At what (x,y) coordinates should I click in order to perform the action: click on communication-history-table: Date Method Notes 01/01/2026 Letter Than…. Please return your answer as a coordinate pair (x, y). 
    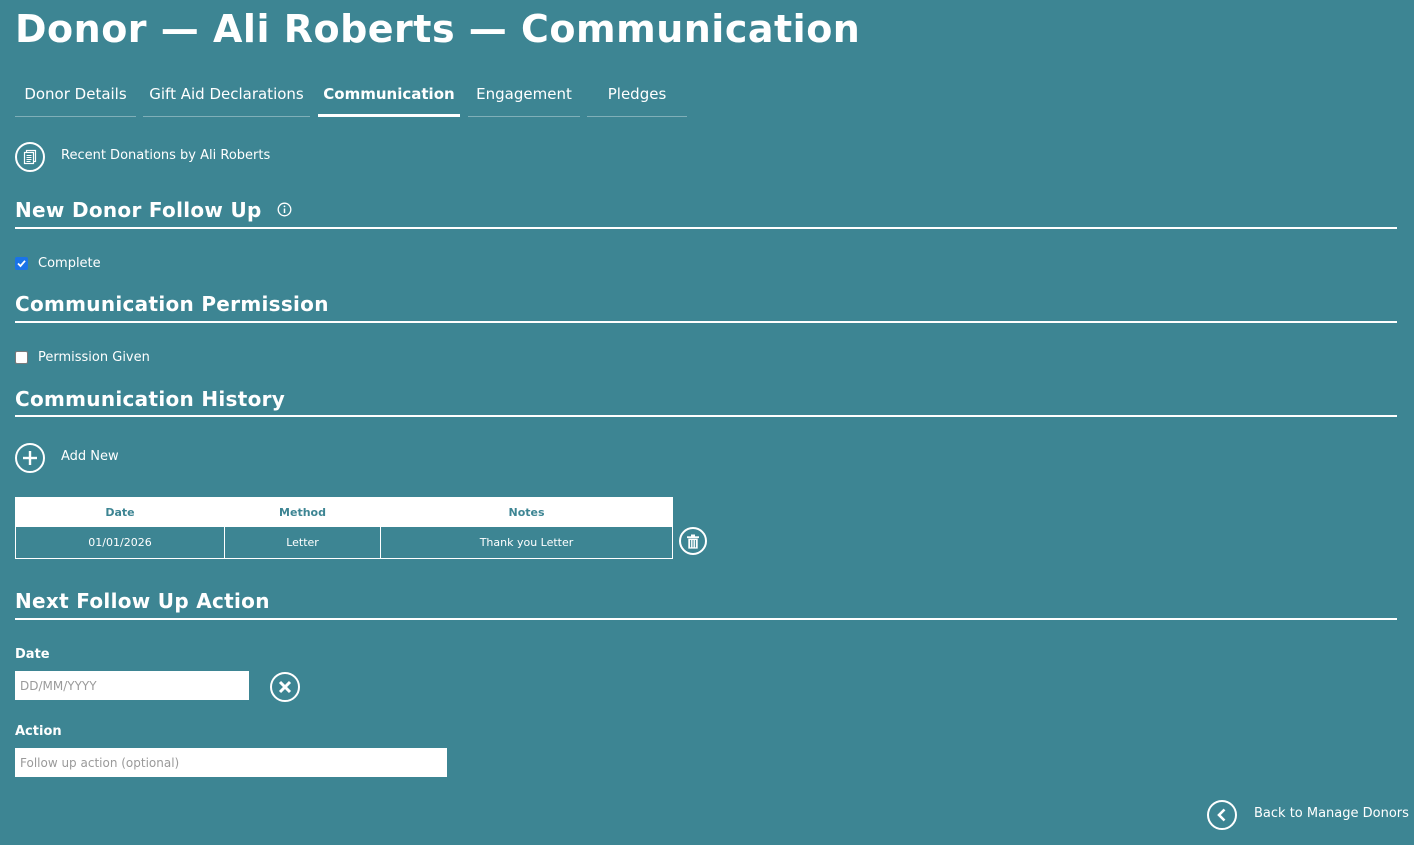
    Looking at the image, I should click on (344, 528).